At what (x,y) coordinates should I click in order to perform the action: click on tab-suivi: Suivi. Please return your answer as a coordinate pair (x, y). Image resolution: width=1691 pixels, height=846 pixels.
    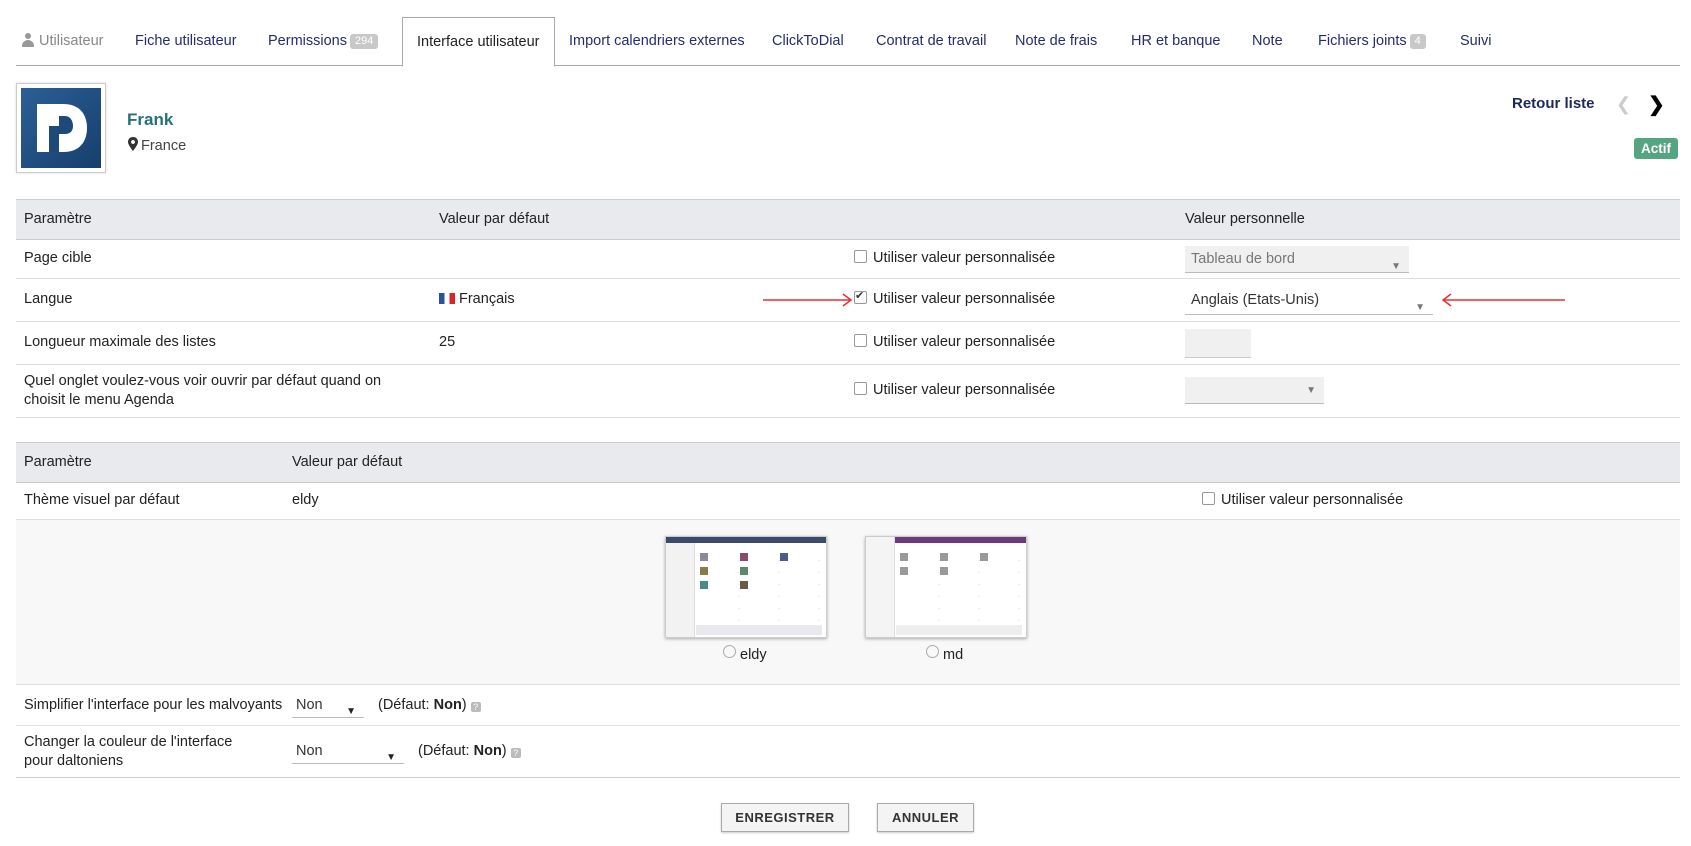
    Looking at the image, I should click on (1475, 41).